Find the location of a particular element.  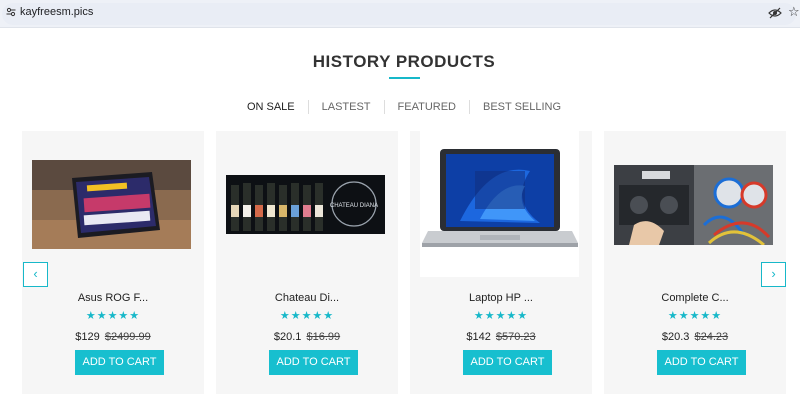

tab-best-selling: BEST SELLING is located at coordinates (521, 107).